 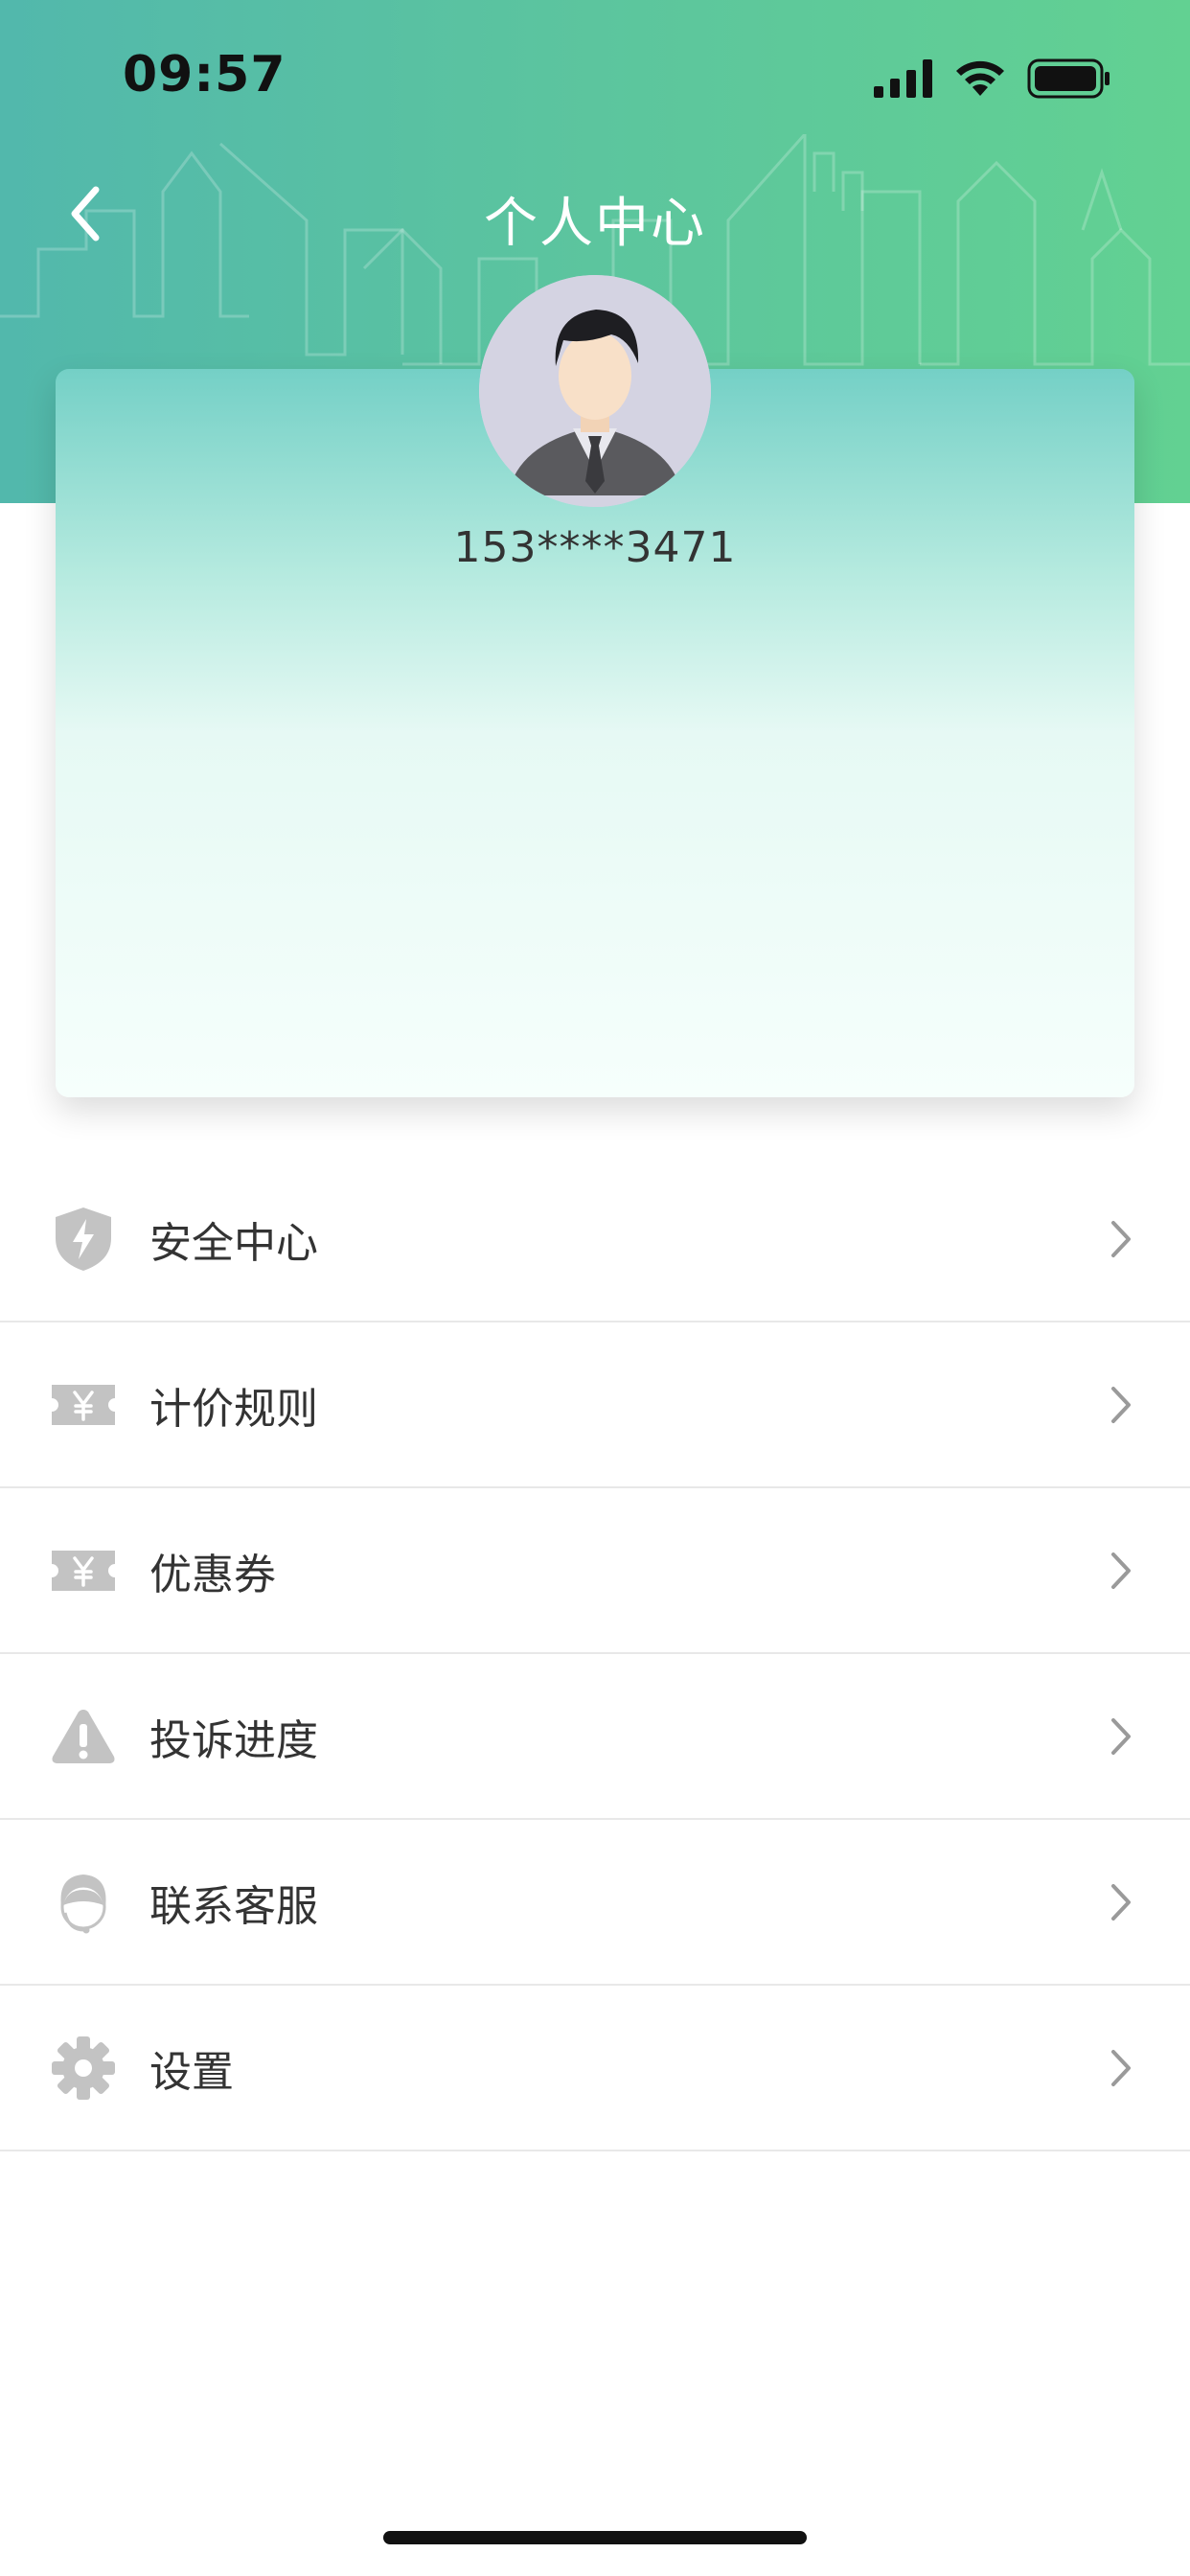 What do you see at coordinates (205, 75) in the screenshot?
I see `status-time: 09:57` at bounding box center [205, 75].